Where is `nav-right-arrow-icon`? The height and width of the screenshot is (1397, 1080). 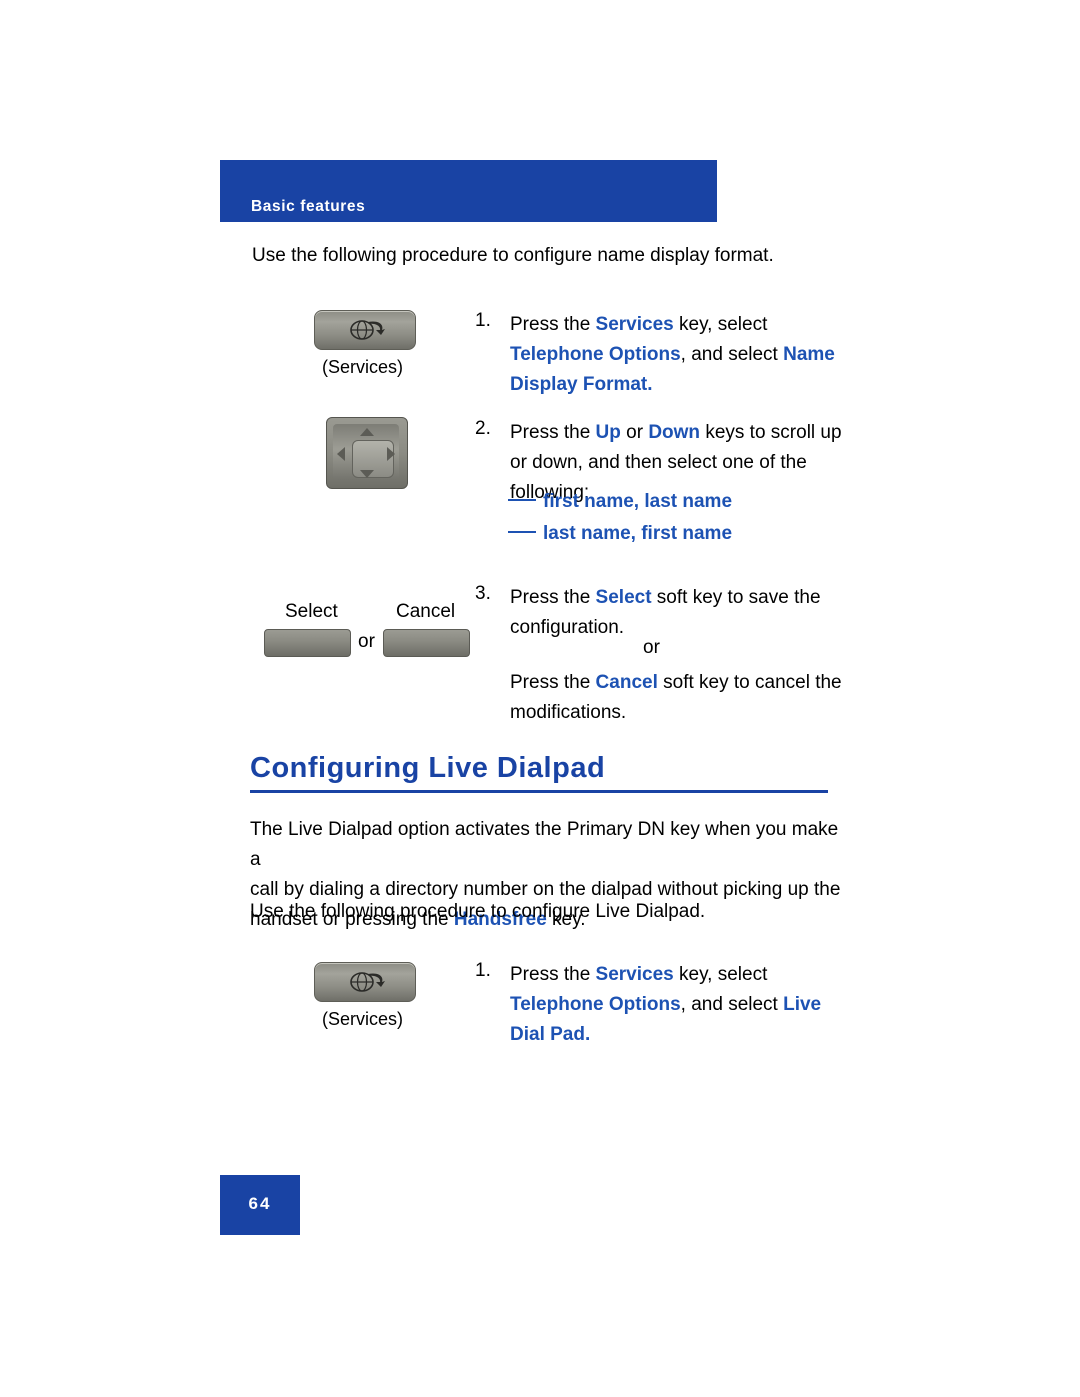 nav-right-arrow-icon is located at coordinates (391, 454).